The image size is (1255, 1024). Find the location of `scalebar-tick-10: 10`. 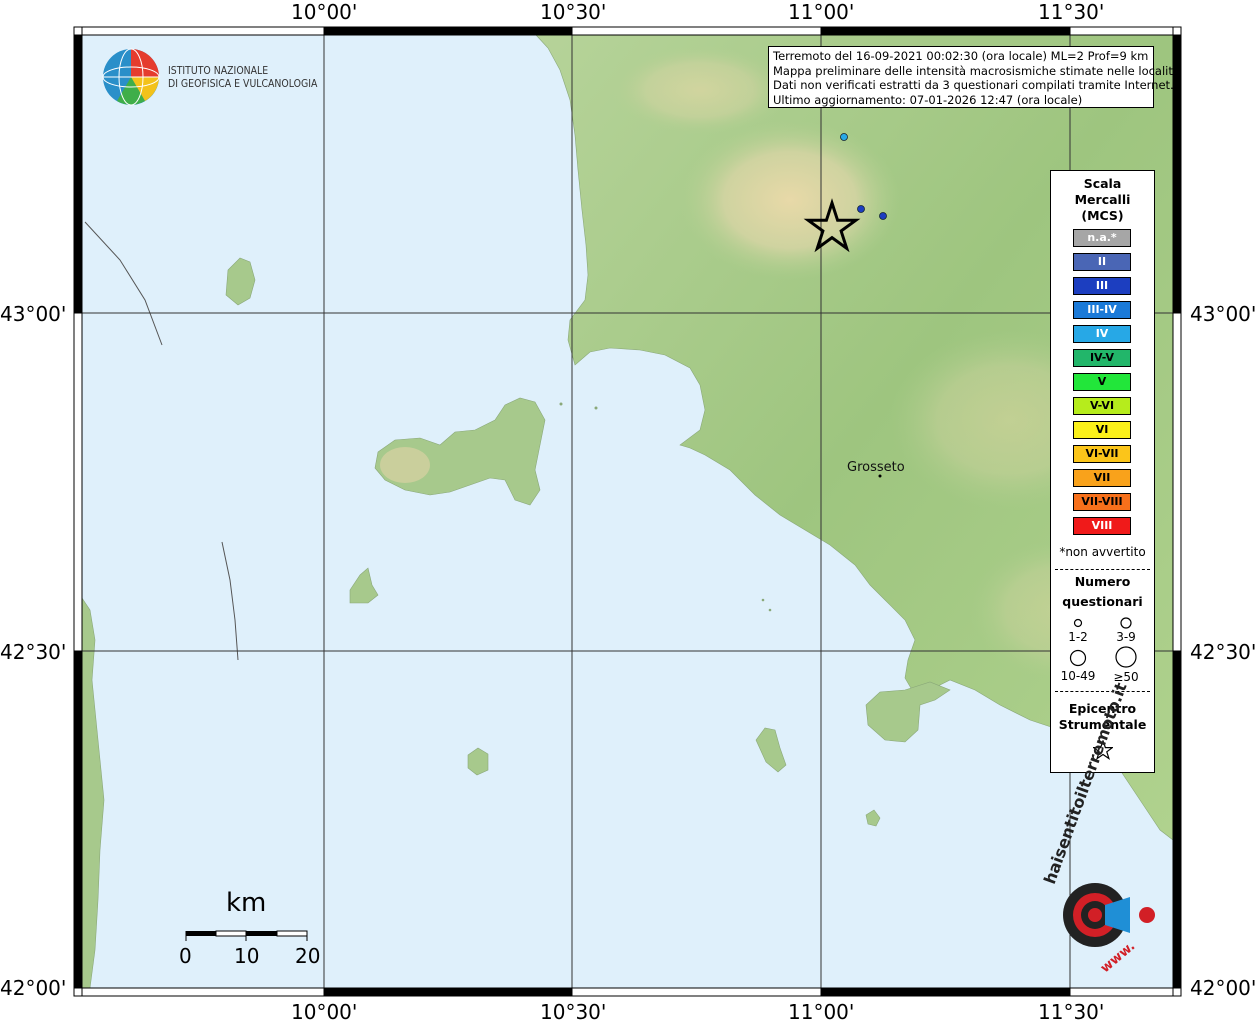

scalebar-tick-10: 10 is located at coordinates (247, 956).